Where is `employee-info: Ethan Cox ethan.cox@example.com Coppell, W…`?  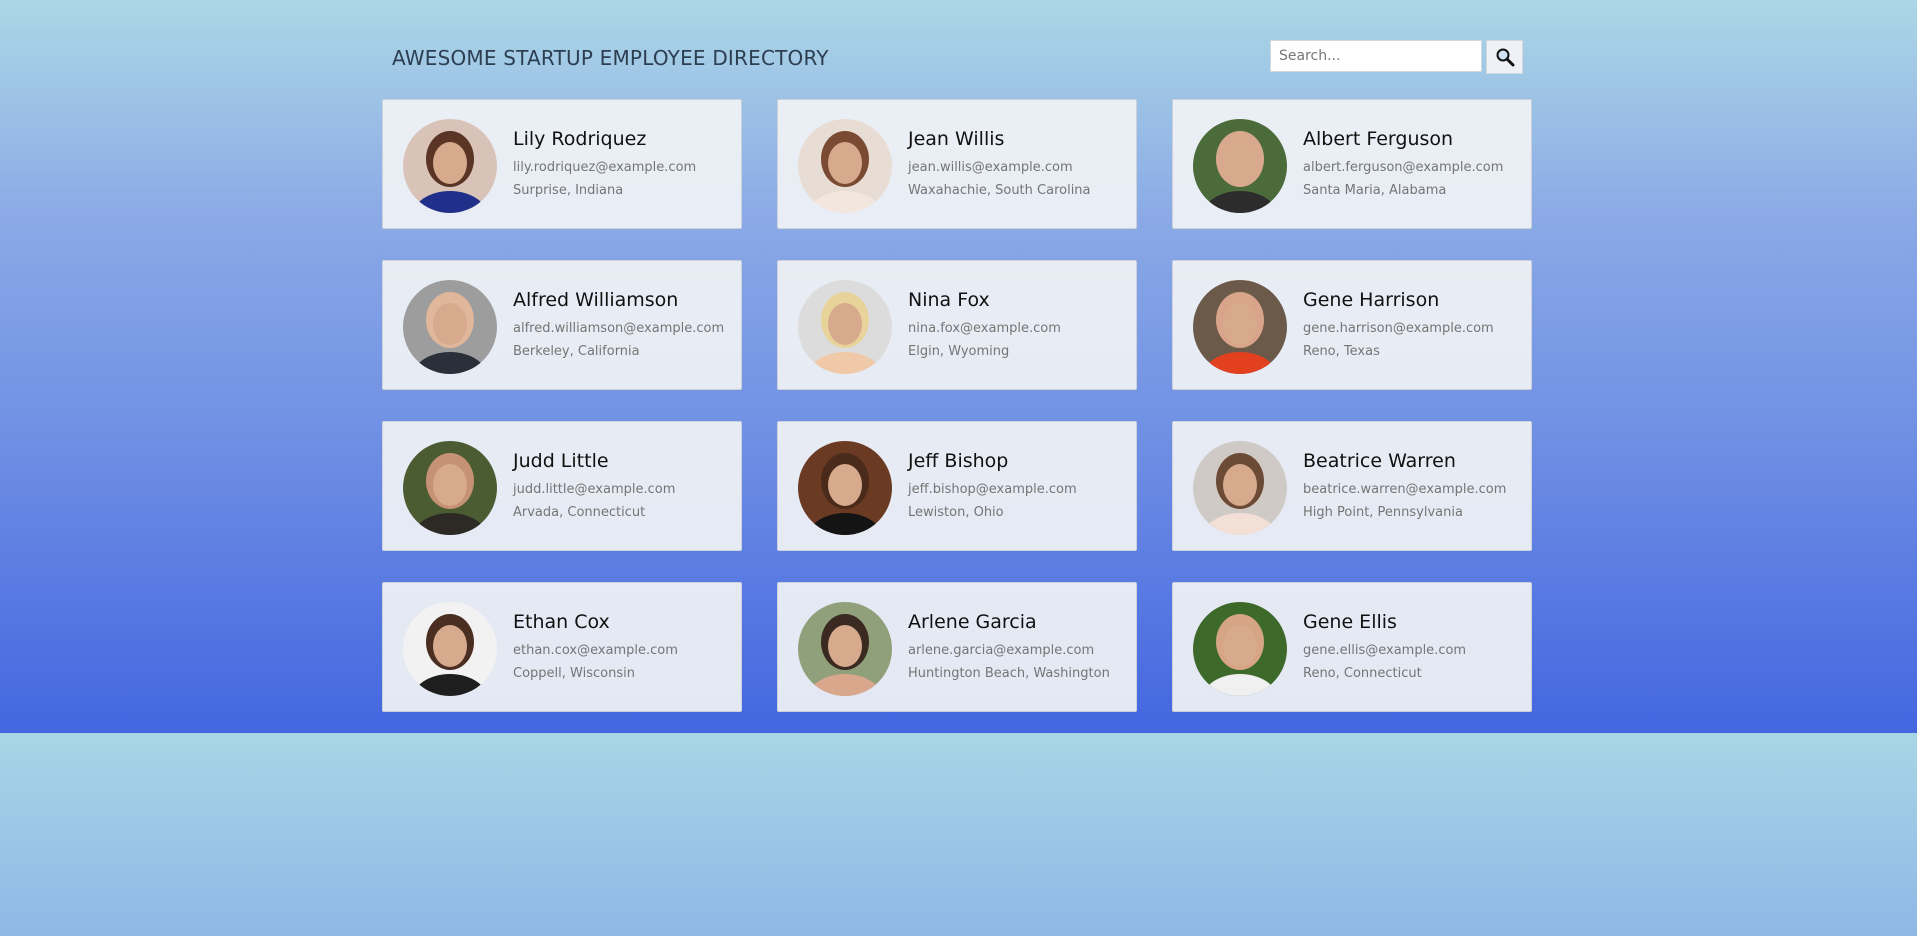
employee-info: Ethan Cox ethan.cox@example.com Coppell, W… is located at coordinates (595, 648).